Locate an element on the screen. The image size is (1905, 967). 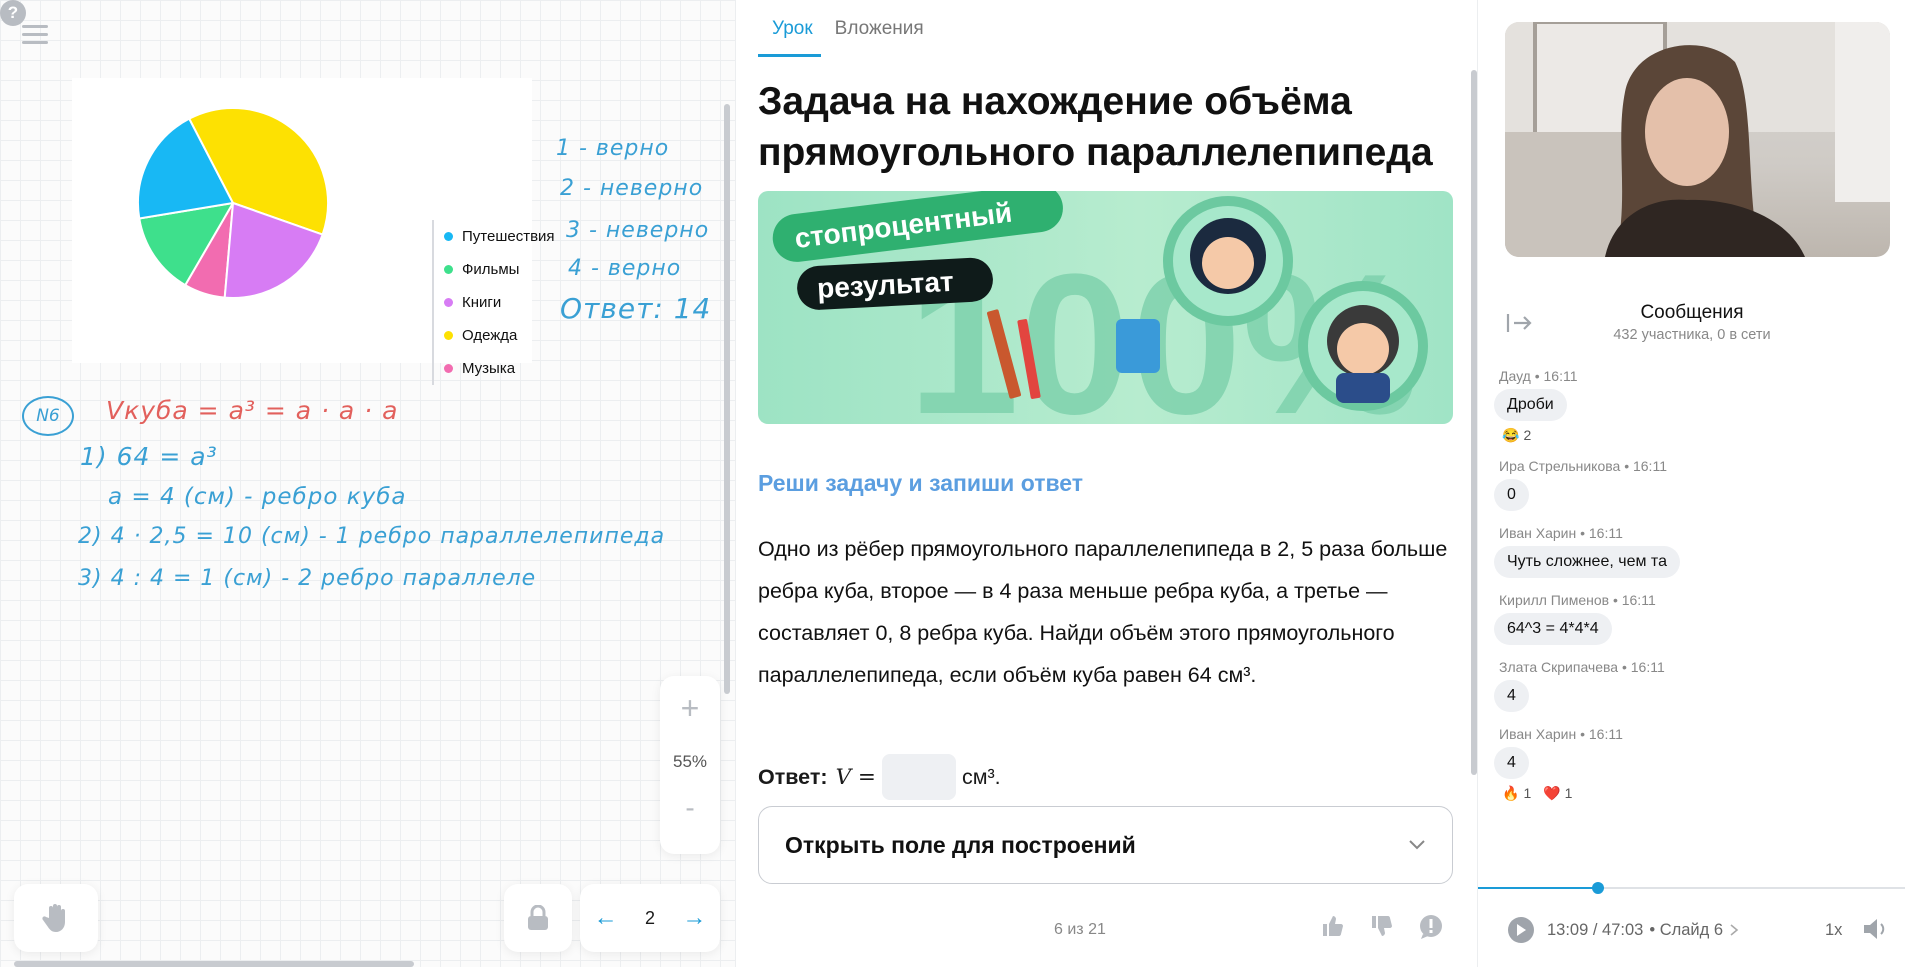
legend-label: Путешествия is located at coordinates (508, 236).